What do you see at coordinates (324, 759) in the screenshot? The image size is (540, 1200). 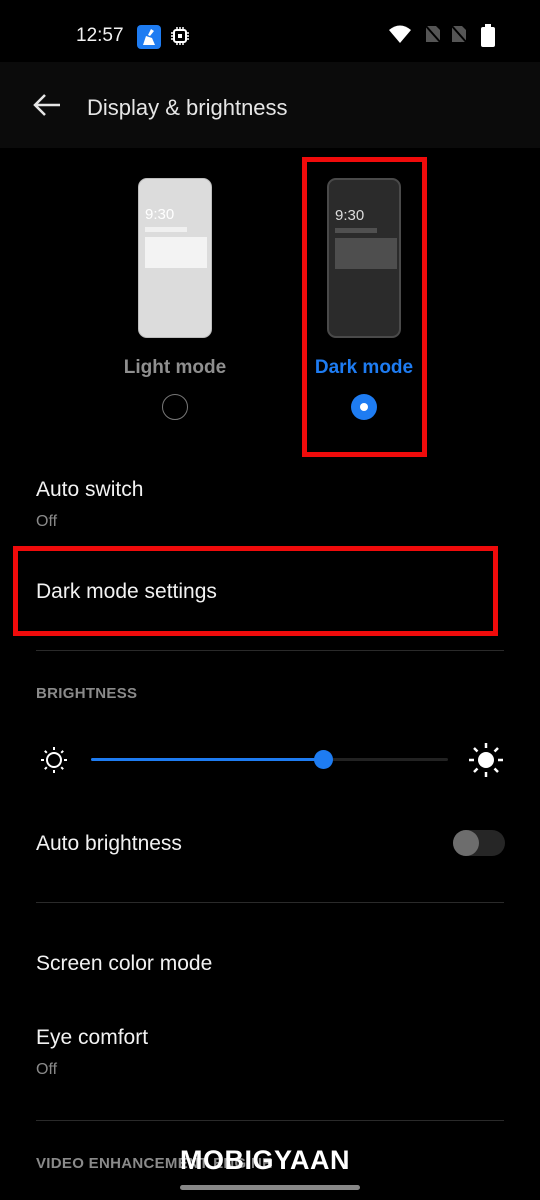 I see `brightness-slider-thumb` at bounding box center [324, 759].